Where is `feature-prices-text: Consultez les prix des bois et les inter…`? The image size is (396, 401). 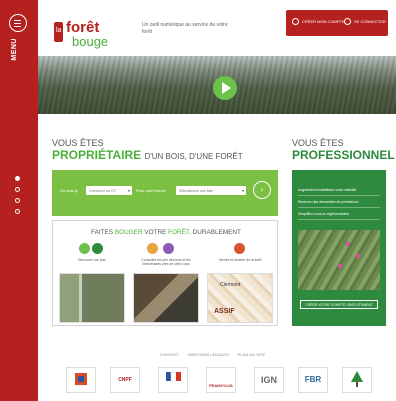
feature-prices-text: Consultez les prix des bois et les inter… is located at coordinates (166, 262).